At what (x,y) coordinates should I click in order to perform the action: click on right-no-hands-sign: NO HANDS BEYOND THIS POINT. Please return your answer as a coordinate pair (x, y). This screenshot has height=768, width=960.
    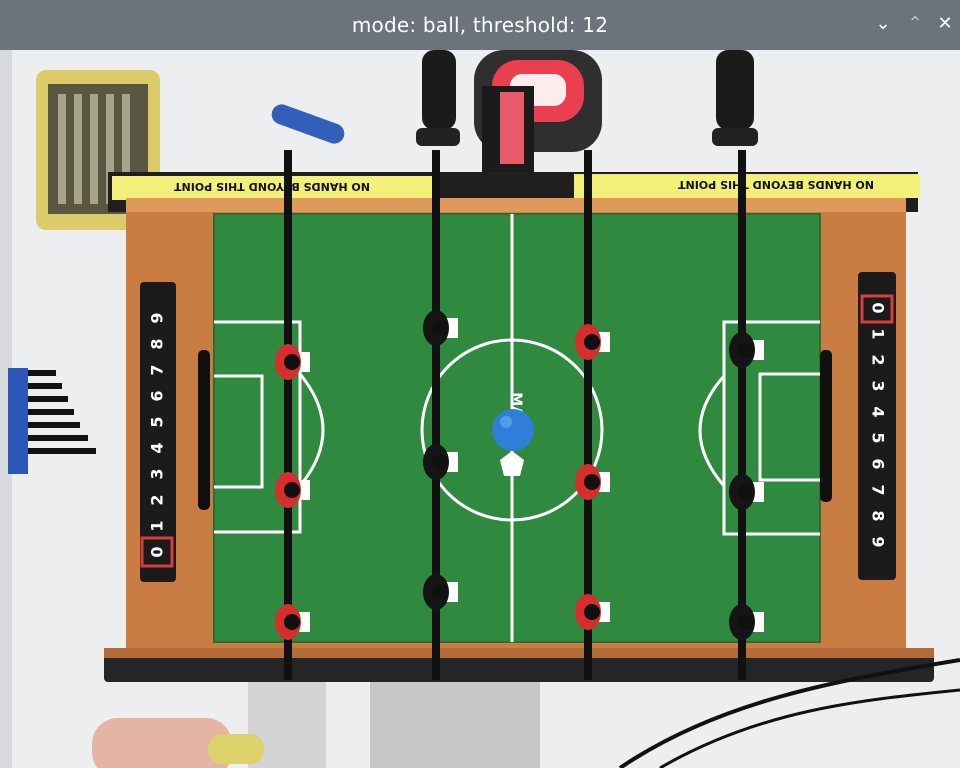
    Looking at the image, I should click on (776, 184).